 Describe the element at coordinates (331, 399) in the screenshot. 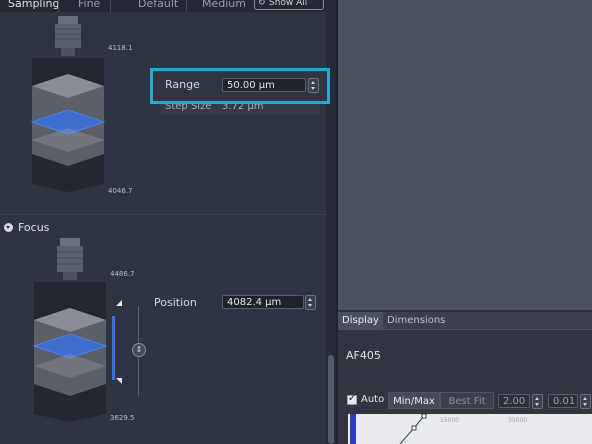

I see `scrollbar-thumb` at that location.